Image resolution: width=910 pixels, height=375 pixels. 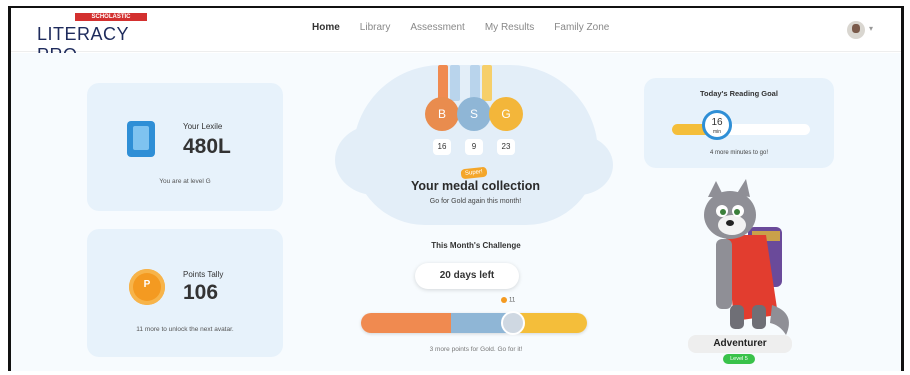 I want to click on timer-icon: 16 min, so click(x=717, y=125).